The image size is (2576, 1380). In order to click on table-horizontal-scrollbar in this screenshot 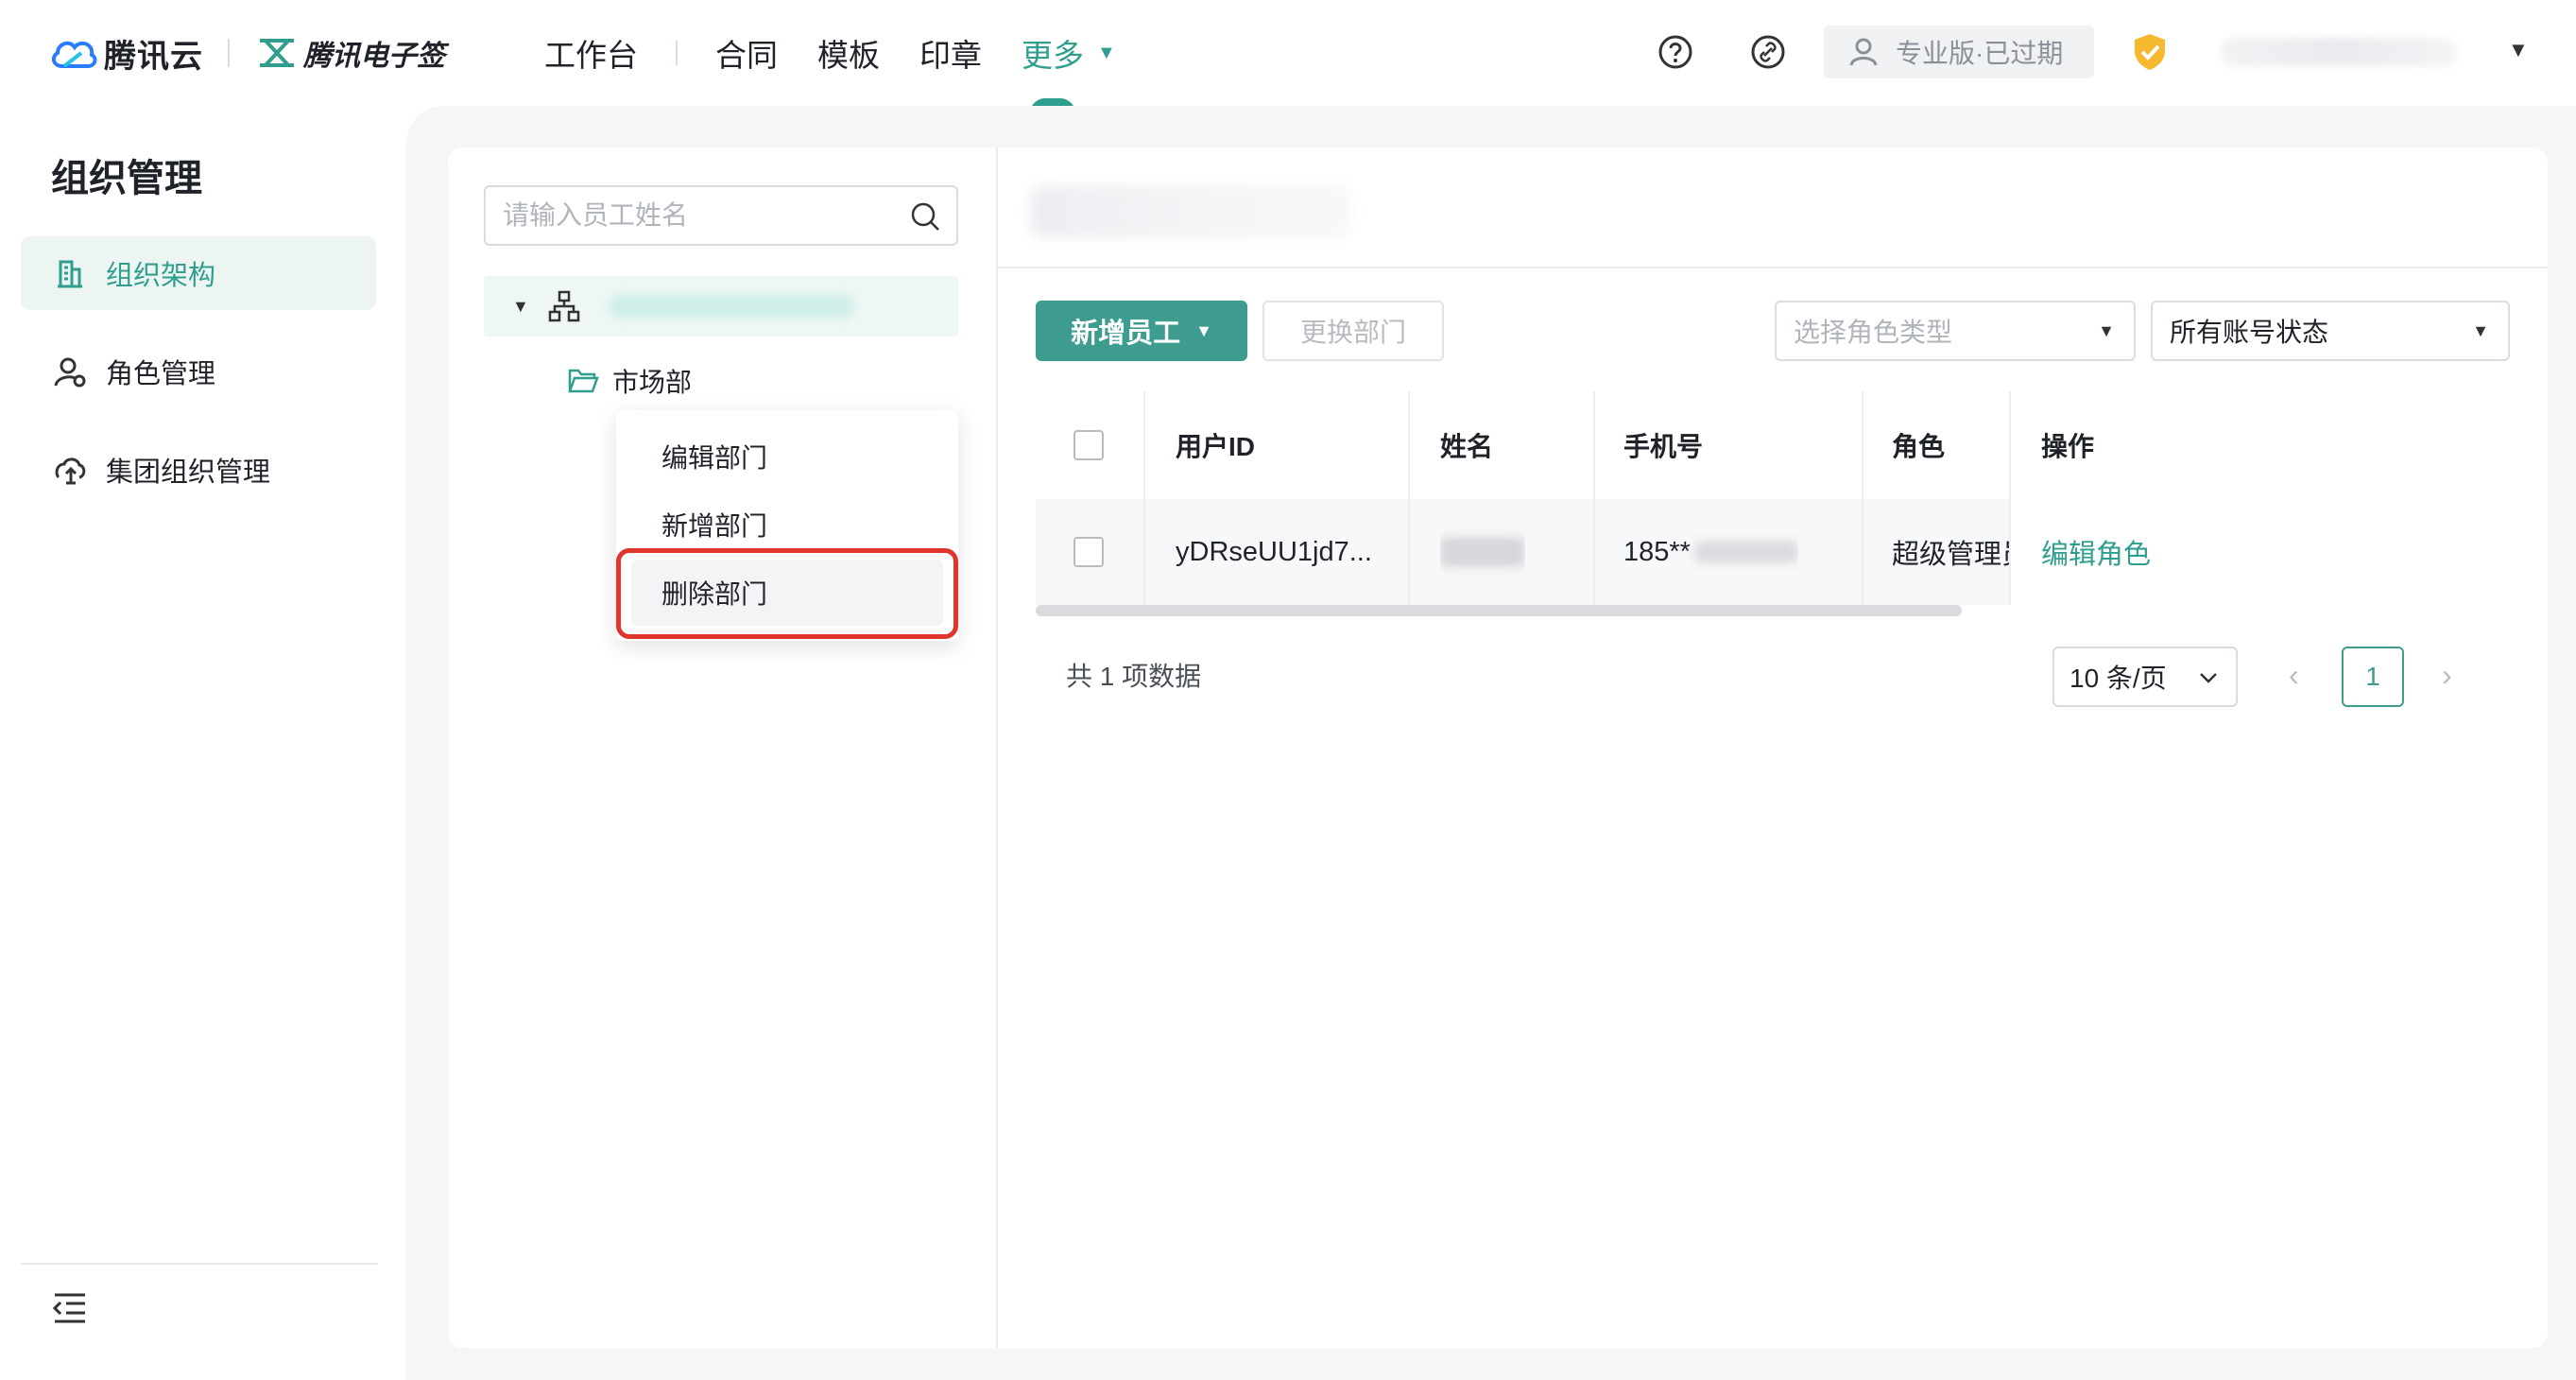, I will do `click(1499, 610)`.